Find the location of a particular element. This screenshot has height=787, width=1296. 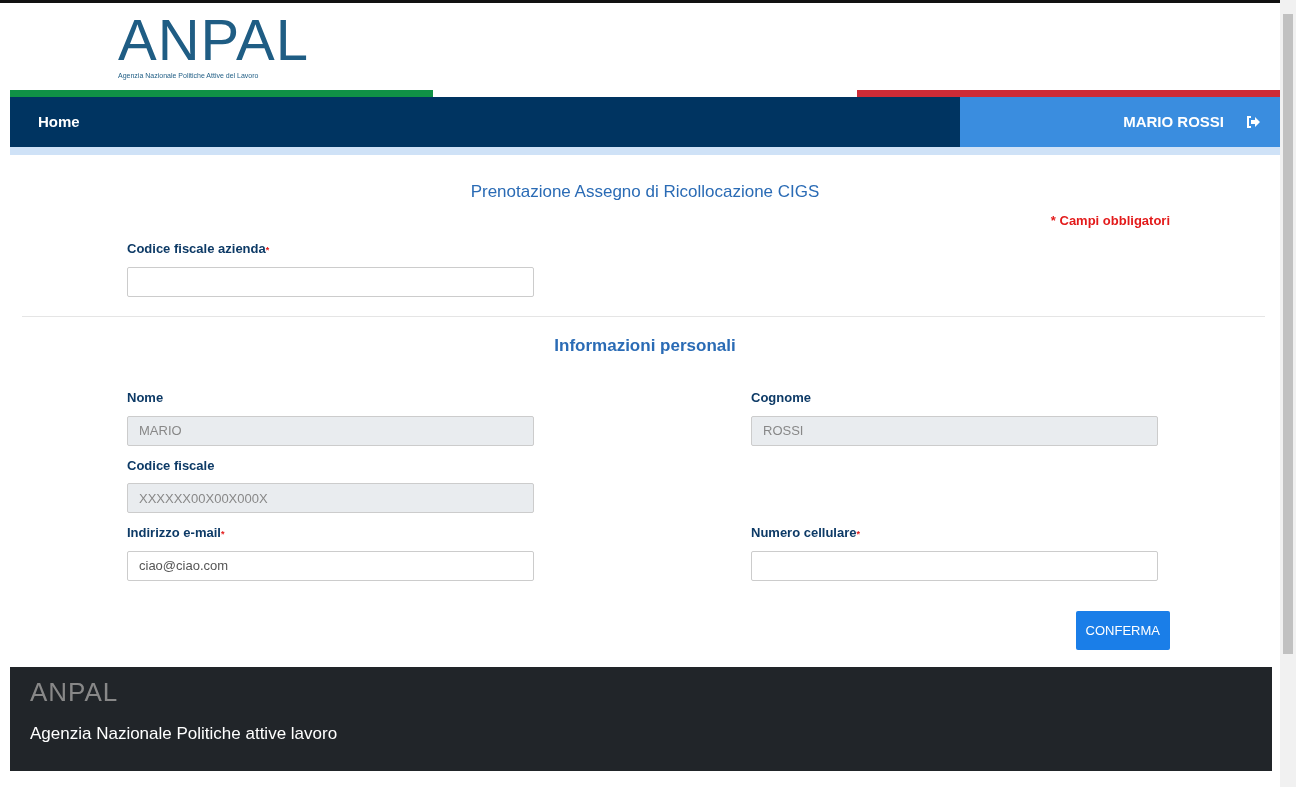

section-title: Informazioni personali is located at coordinates (645, 345).